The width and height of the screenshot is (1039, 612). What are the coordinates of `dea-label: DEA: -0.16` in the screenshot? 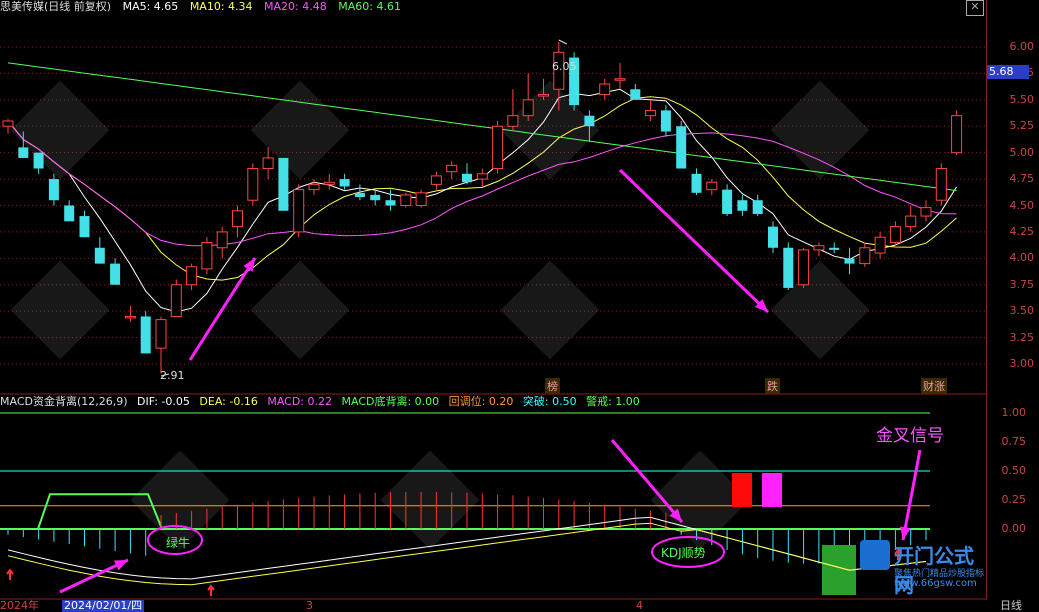 It's located at (228, 401).